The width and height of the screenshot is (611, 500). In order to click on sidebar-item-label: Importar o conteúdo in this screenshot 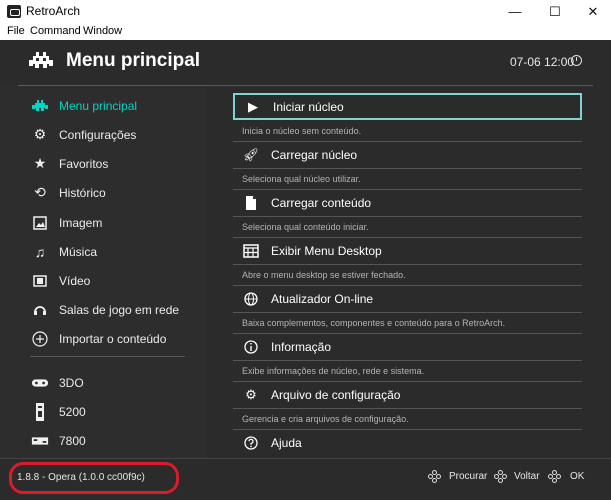, I will do `click(113, 338)`.